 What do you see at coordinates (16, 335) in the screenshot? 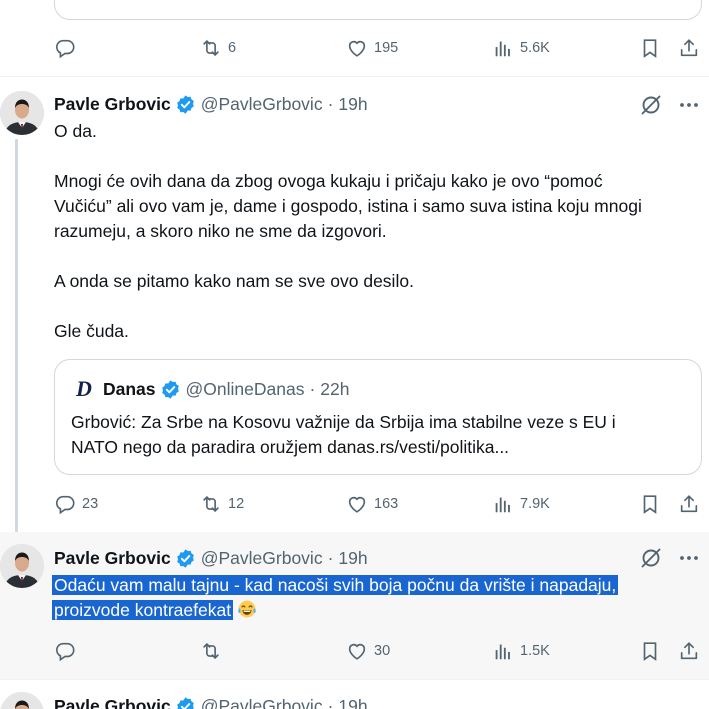
I see `thread-line` at bounding box center [16, 335].